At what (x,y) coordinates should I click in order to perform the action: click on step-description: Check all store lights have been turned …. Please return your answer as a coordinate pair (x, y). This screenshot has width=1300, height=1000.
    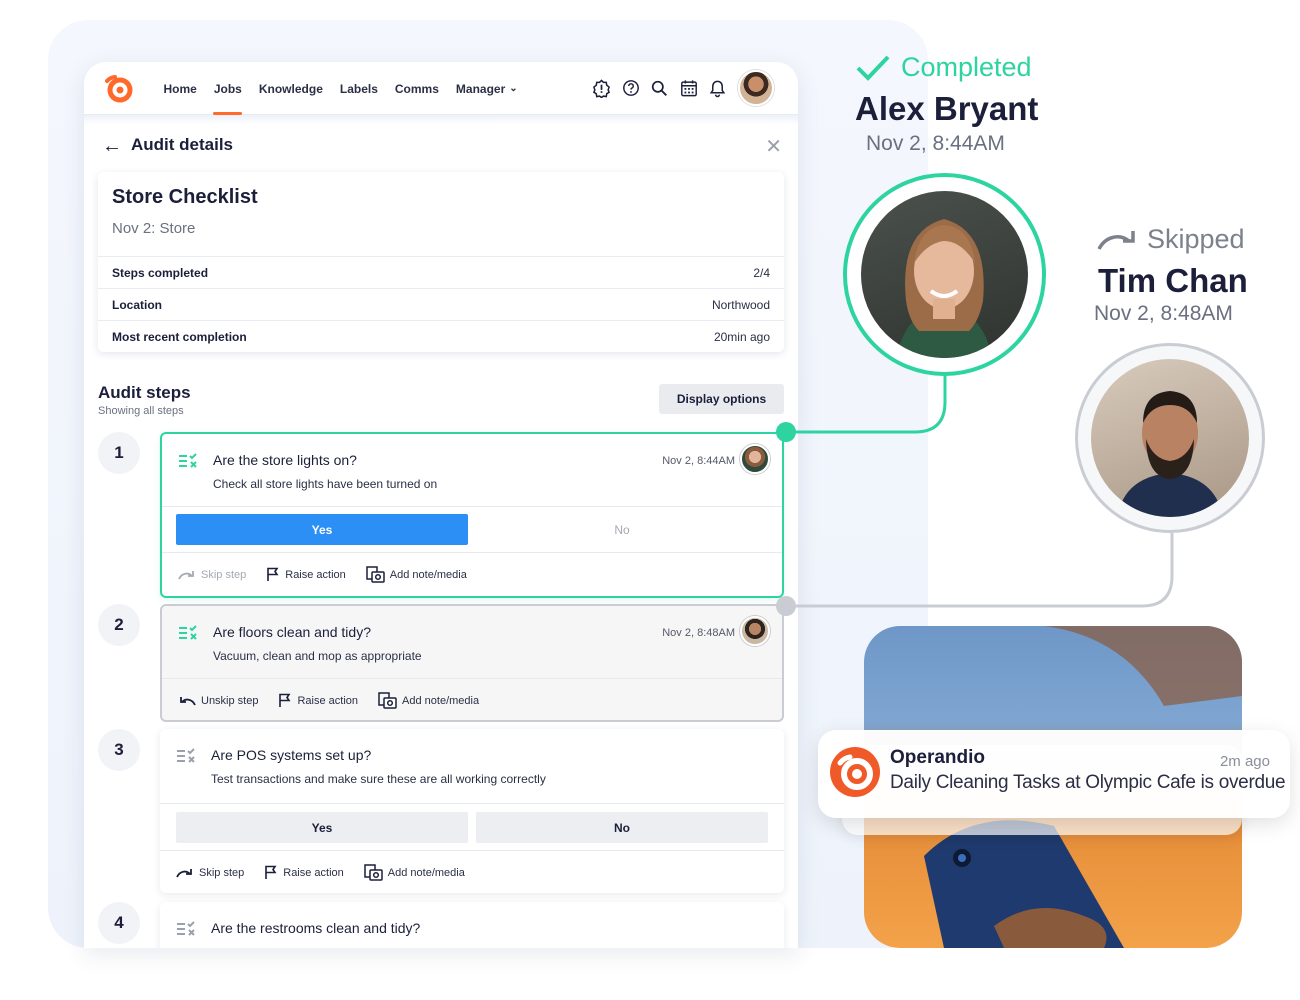
    Looking at the image, I should click on (325, 484).